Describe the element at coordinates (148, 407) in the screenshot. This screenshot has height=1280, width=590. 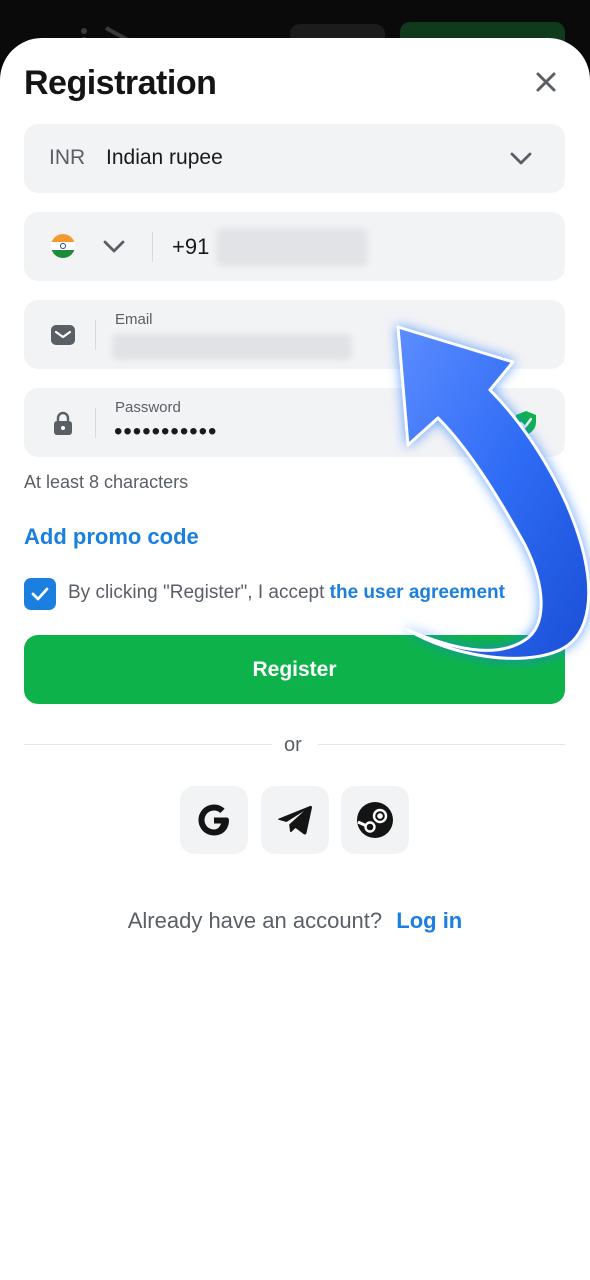
I see `password-label: Password` at that location.